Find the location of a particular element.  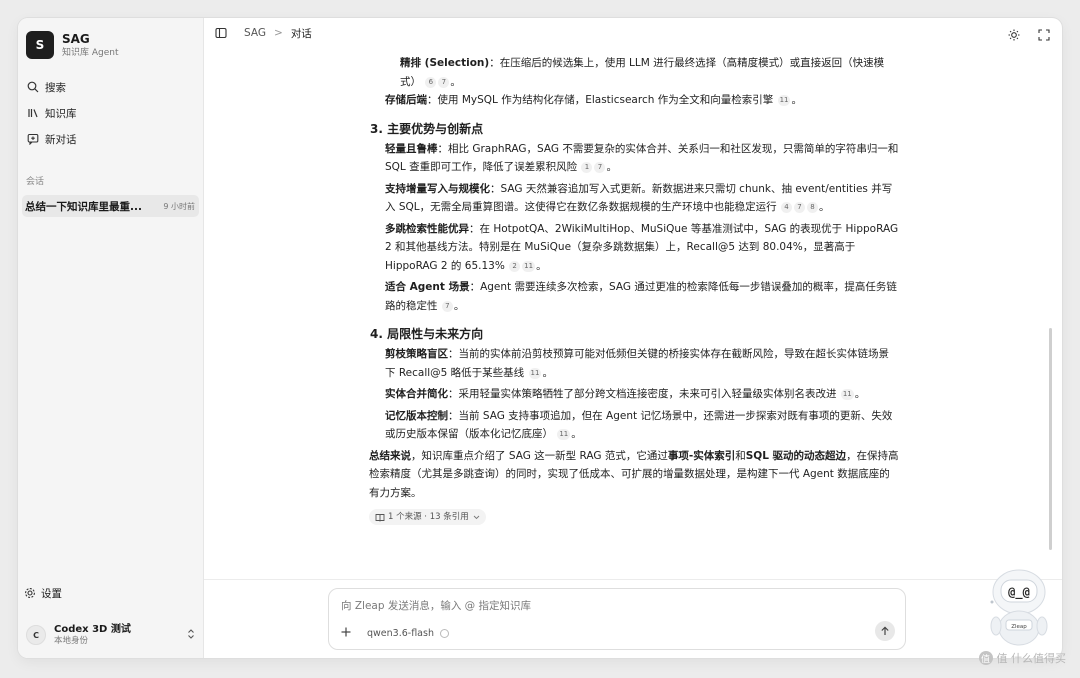

robot-mascot: @_@ Zleap is located at coordinates (1019, 607).